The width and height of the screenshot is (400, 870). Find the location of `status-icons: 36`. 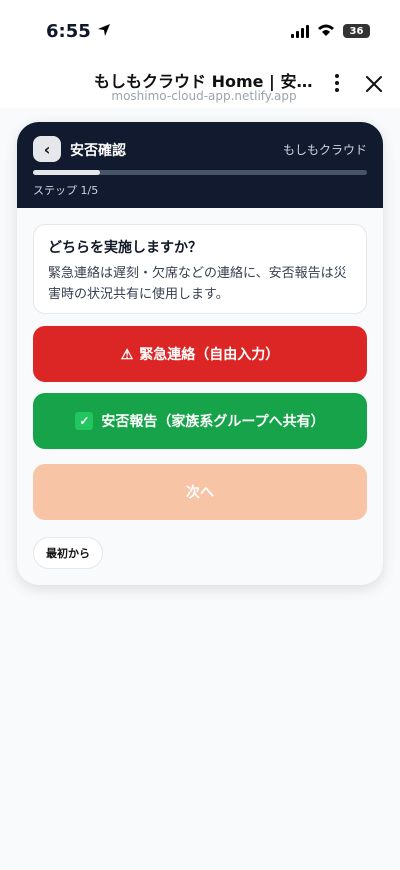

status-icons: 36 is located at coordinates (330, 31).